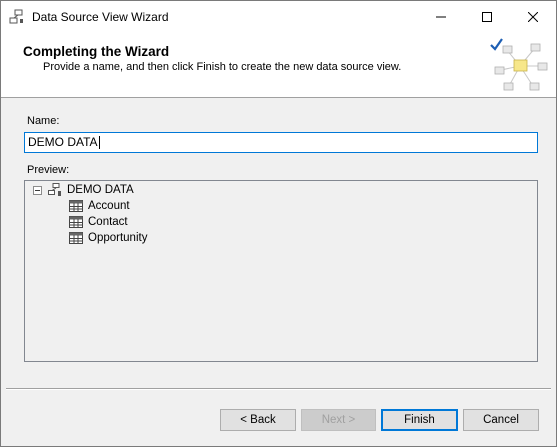 The height and width of the screenshot is (447, 557). What do you see at coordinates (37, 190) in the screenshot?
I see `collapse-toggle` at bounding box center [37, 190].